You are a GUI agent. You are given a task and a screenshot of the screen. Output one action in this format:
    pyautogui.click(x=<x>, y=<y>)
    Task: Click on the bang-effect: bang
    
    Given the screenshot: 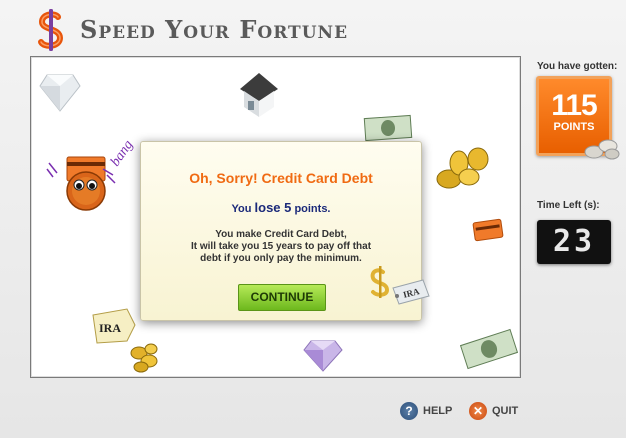 What is the action you would take?
    pyautogui.click(x=91, y=161)
    